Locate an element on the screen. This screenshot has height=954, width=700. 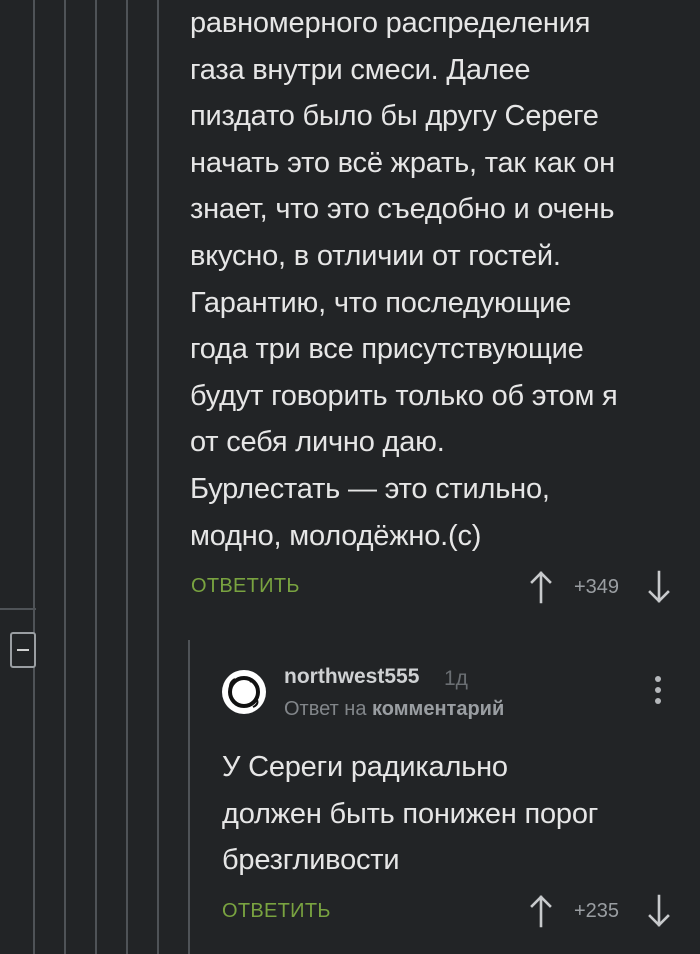
reply-comment-line: У Сереги радикально is located at coordinates (365, 767).